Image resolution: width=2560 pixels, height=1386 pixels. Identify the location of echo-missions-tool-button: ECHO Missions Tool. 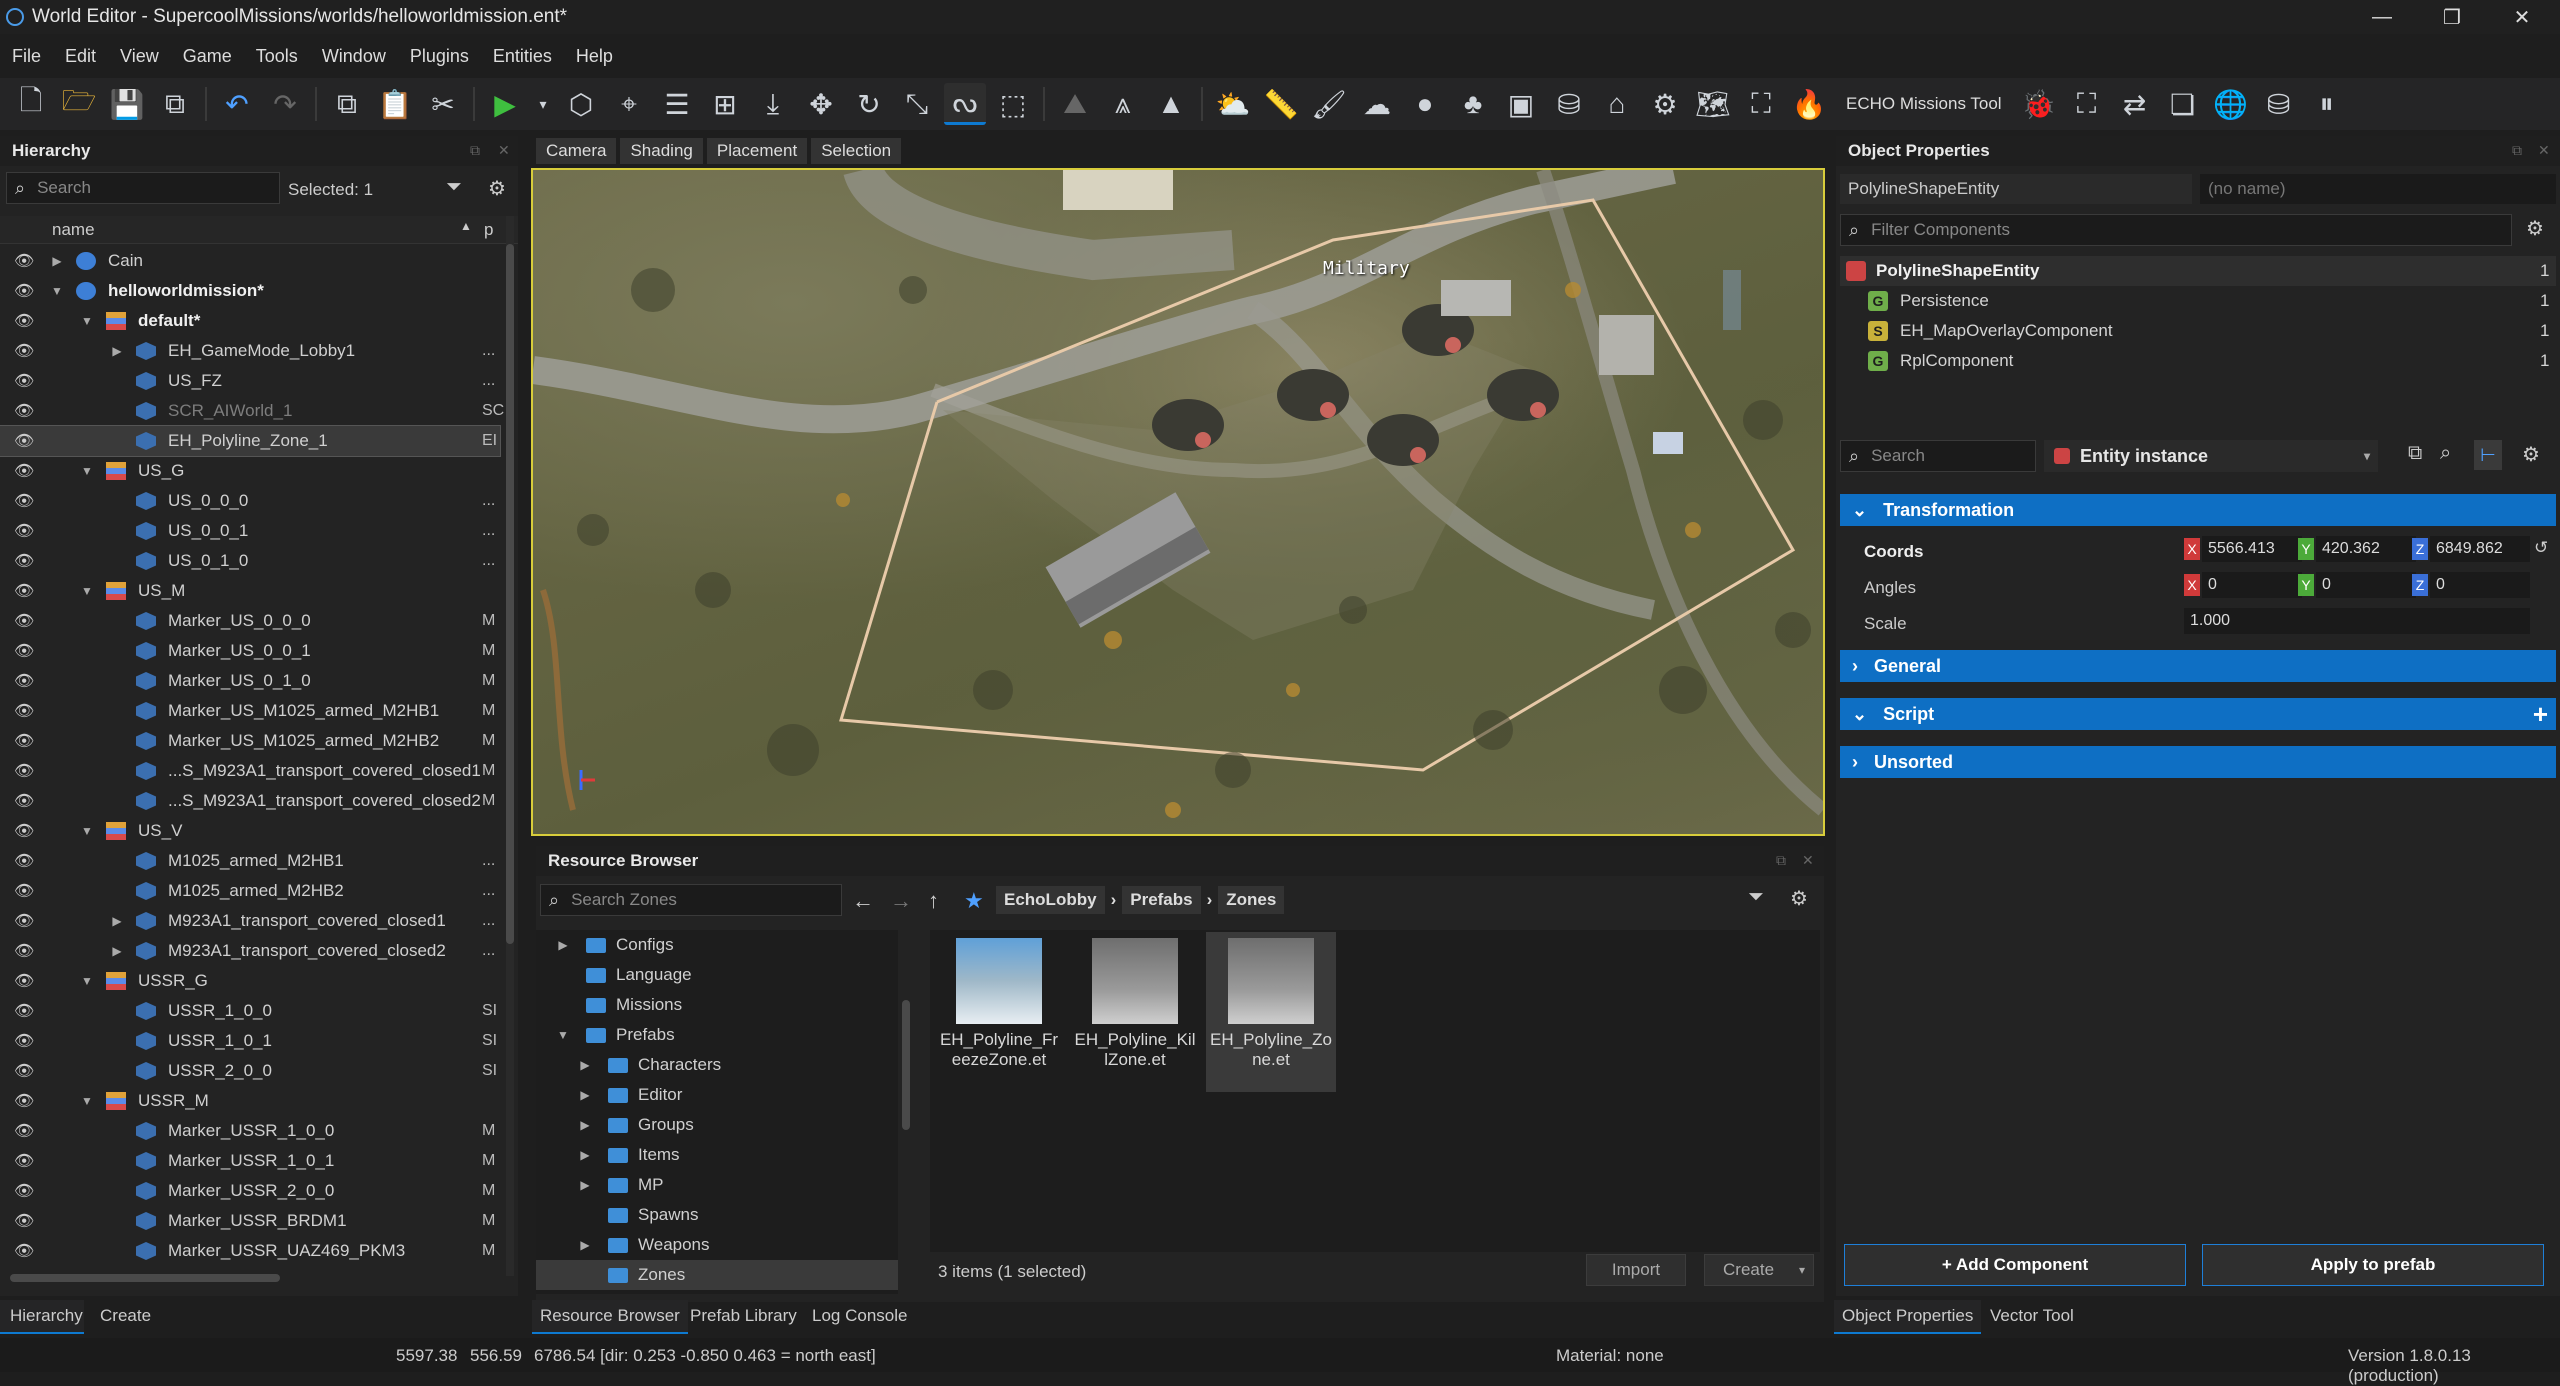
(1924, 104).